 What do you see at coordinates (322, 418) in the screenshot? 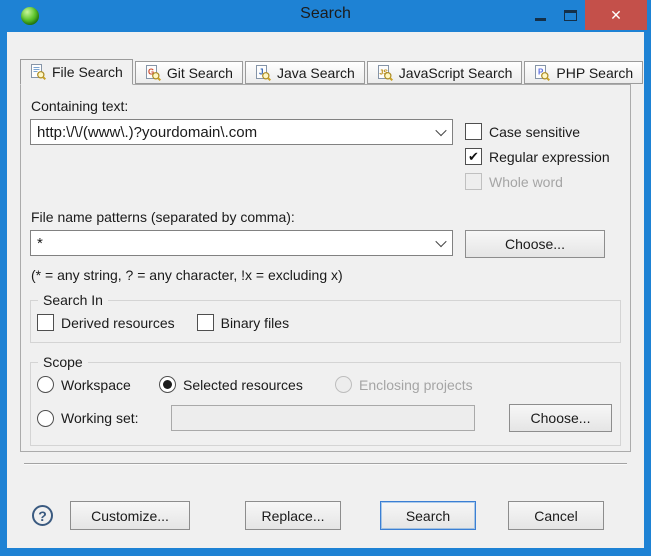
I see `working-set-input` at bounding box center [322, 418].